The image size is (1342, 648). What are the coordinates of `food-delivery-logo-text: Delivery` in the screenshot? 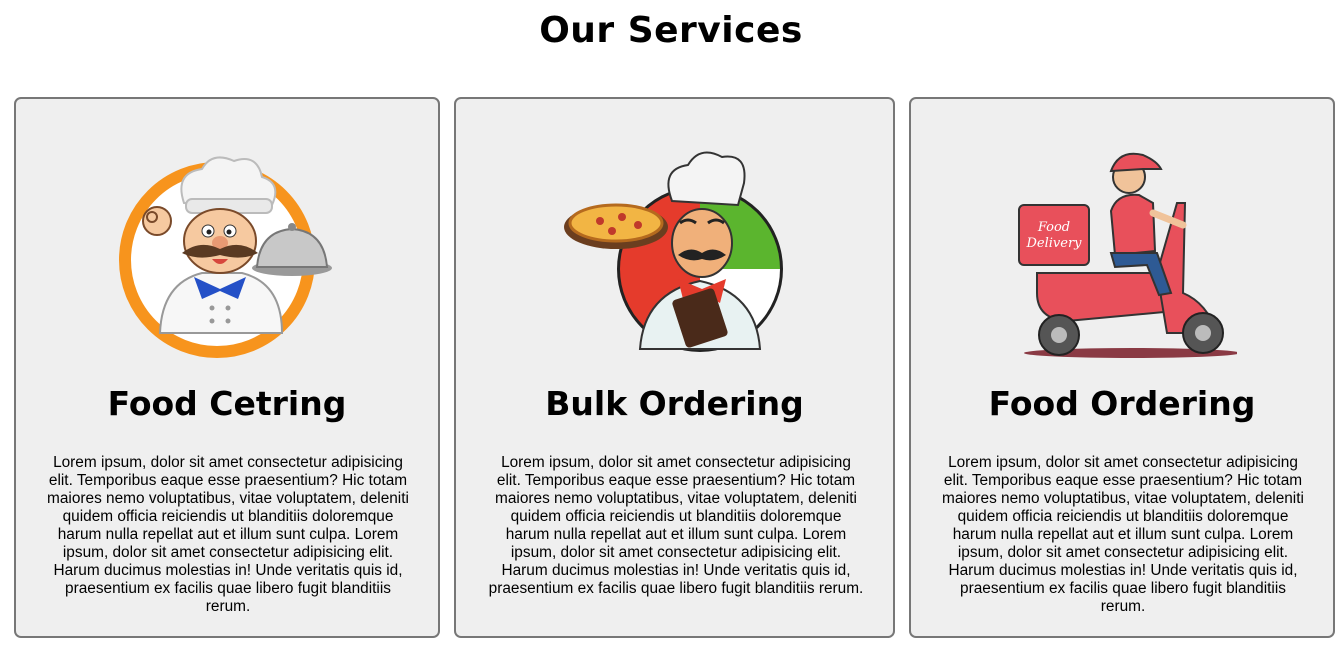 It's located at (1053, 243).